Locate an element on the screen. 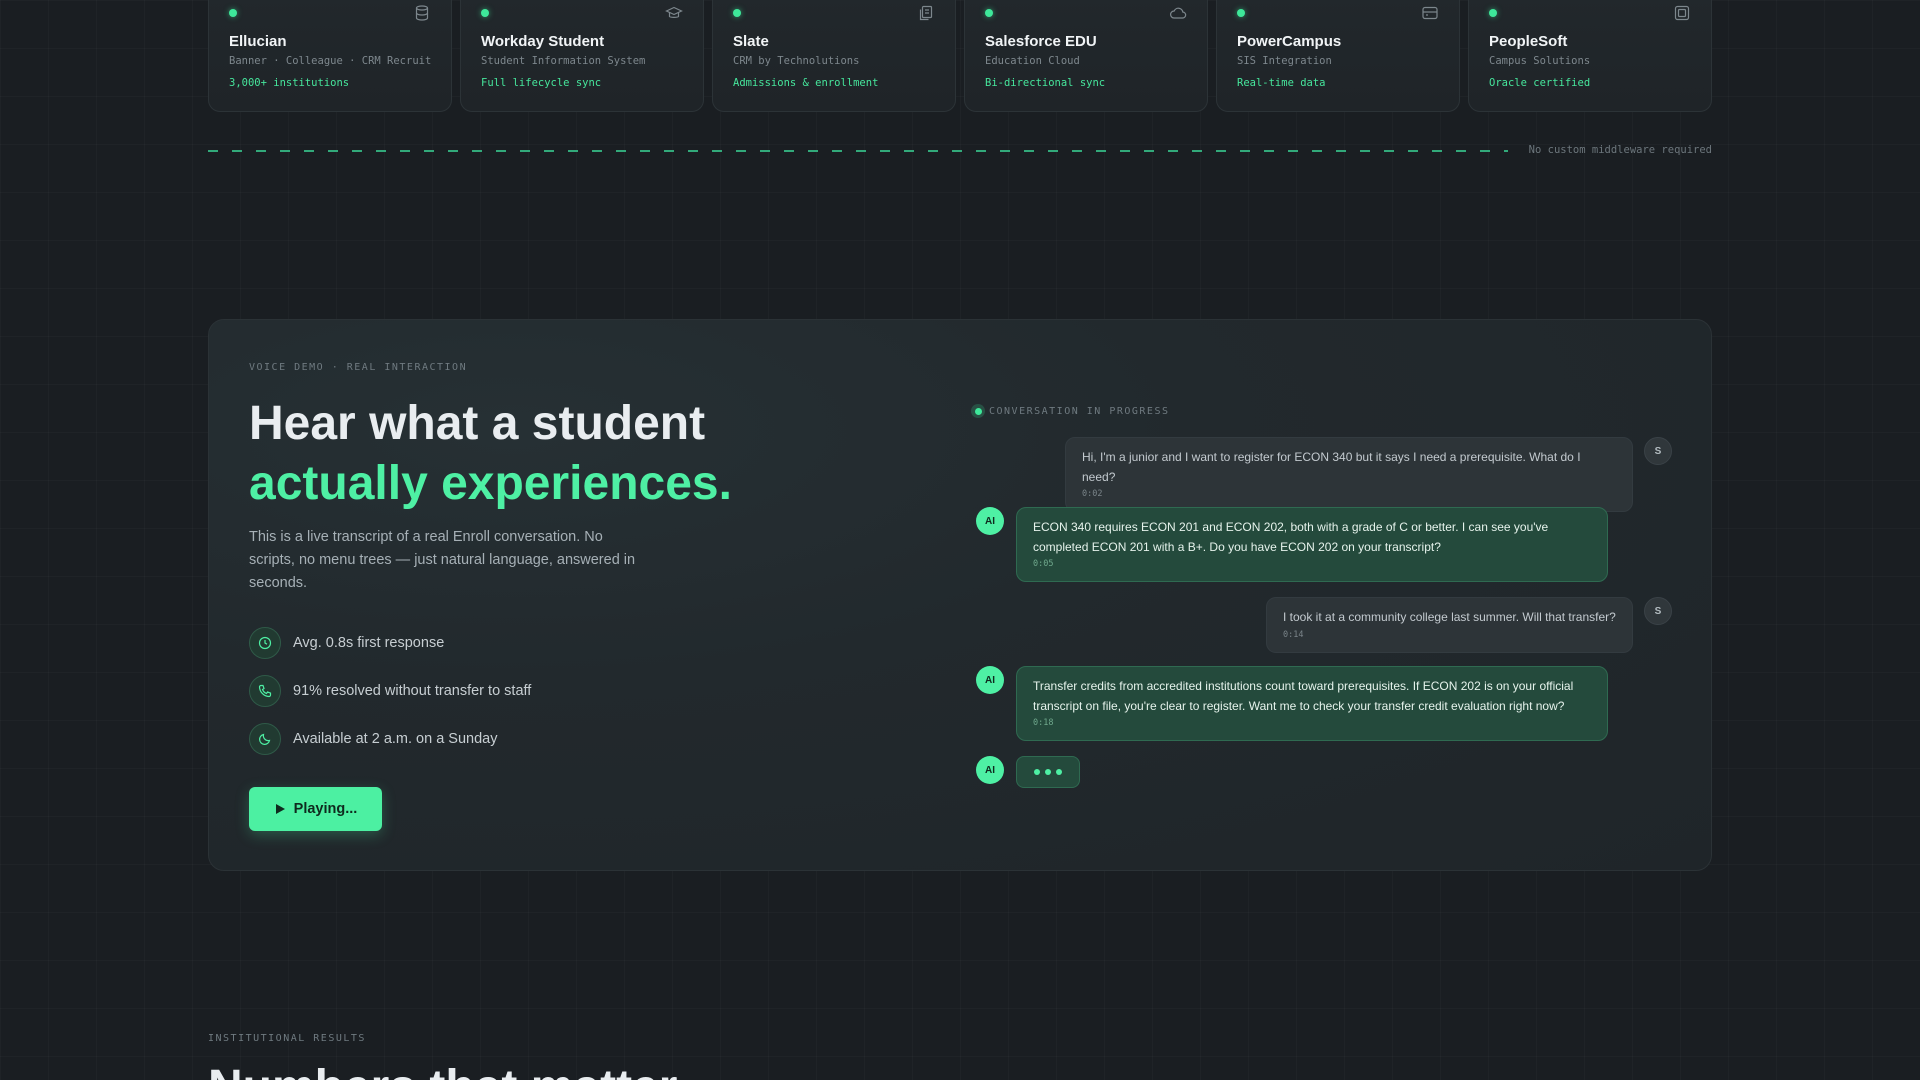 The image size is (1920, 1080). demo-title-line2: actually experiences. is located at coordinates (490, 483).